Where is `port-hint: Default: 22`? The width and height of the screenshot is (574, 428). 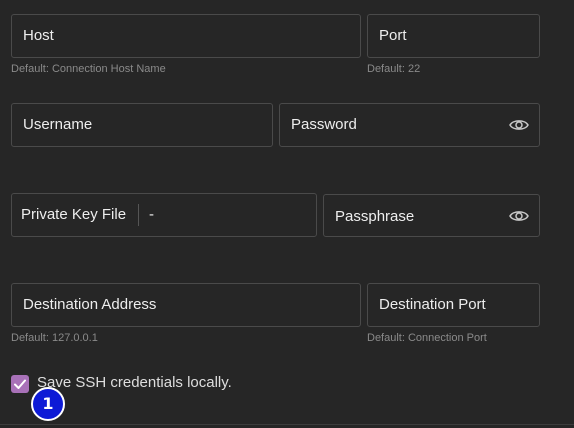 port-hint: Default: 22 is located at coordinates (394, 69).